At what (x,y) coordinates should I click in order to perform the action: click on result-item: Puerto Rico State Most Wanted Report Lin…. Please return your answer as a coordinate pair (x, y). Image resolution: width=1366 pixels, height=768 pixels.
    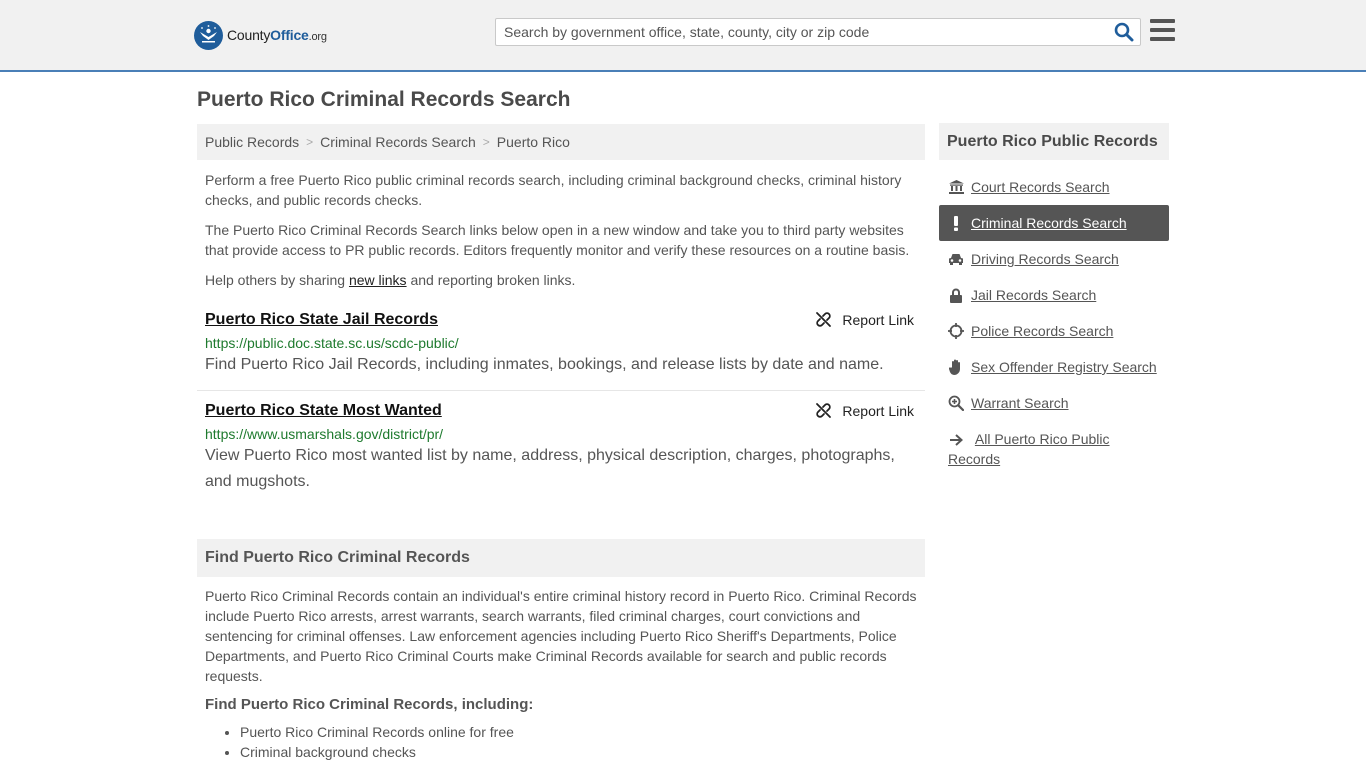
    Looking at the image, I should click on (561, 448).